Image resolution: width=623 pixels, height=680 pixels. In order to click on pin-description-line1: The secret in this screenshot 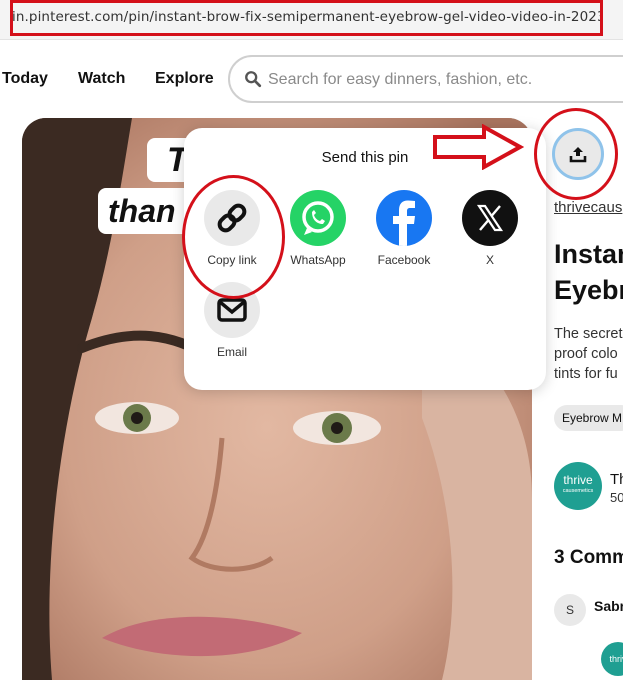, I will do `click(588, 334)`.